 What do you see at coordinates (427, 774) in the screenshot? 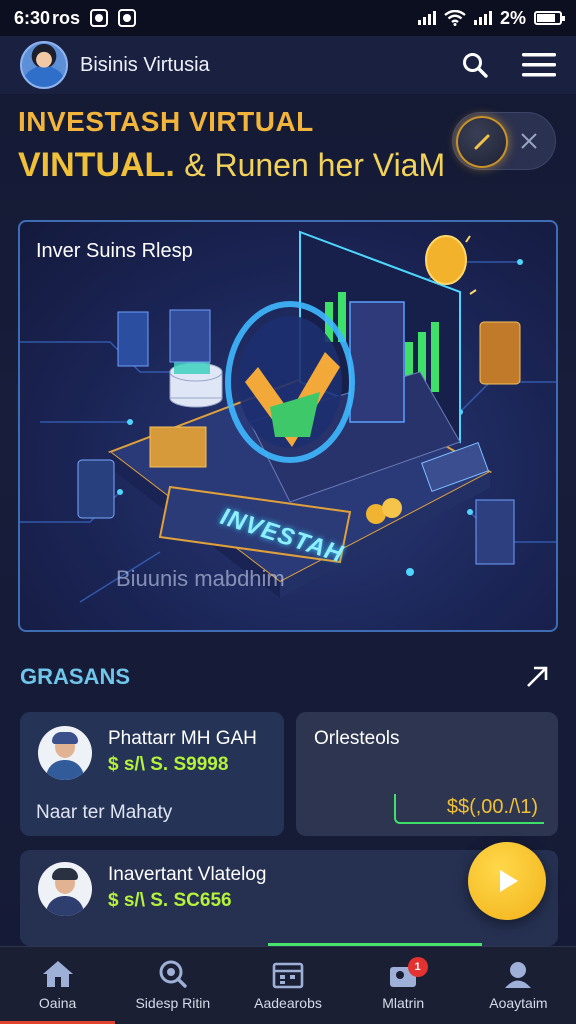
I see `summary-card: Orlesteols $$(,00./\1)` at bounding box center [427, 774].